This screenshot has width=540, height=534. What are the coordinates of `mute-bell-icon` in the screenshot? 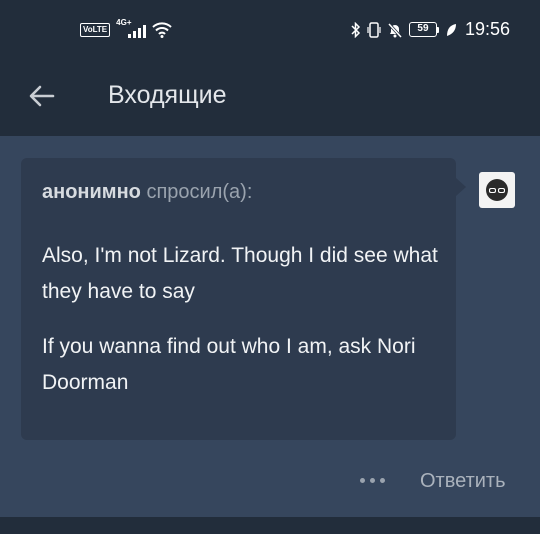 It's located at (395, 30).